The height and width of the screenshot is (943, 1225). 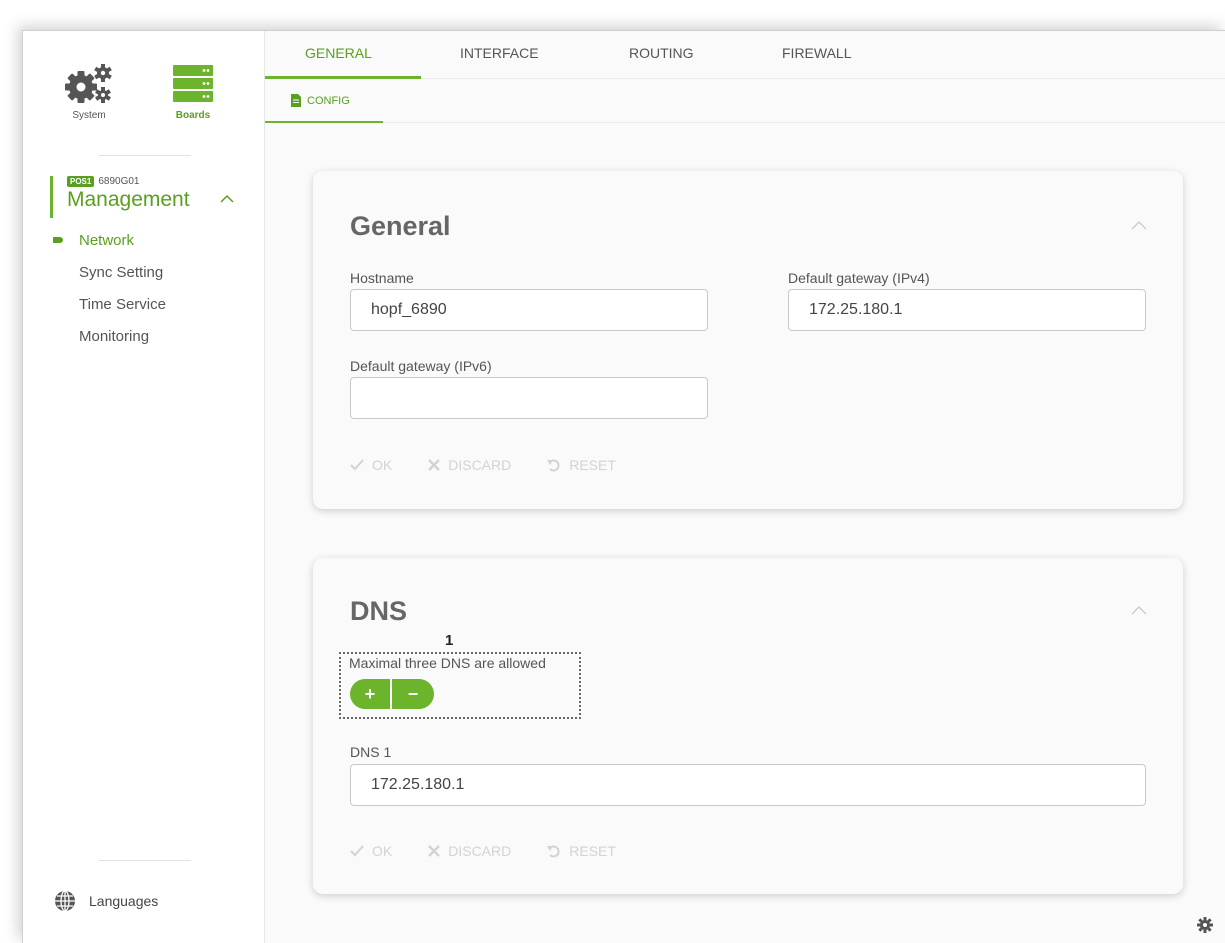 I want to click on gateway-ipv6-input, so click(x=529, y=398).